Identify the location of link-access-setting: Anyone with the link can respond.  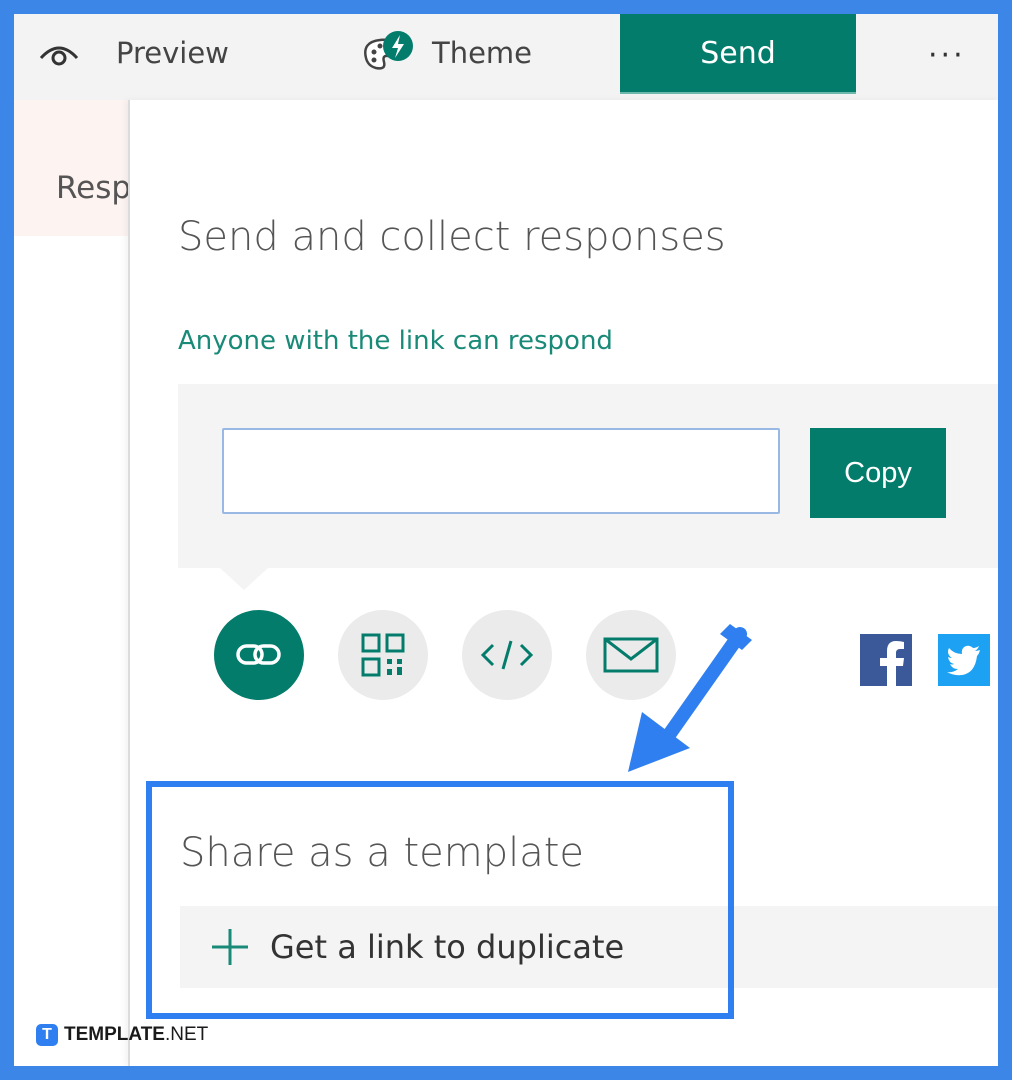
(395, 341).